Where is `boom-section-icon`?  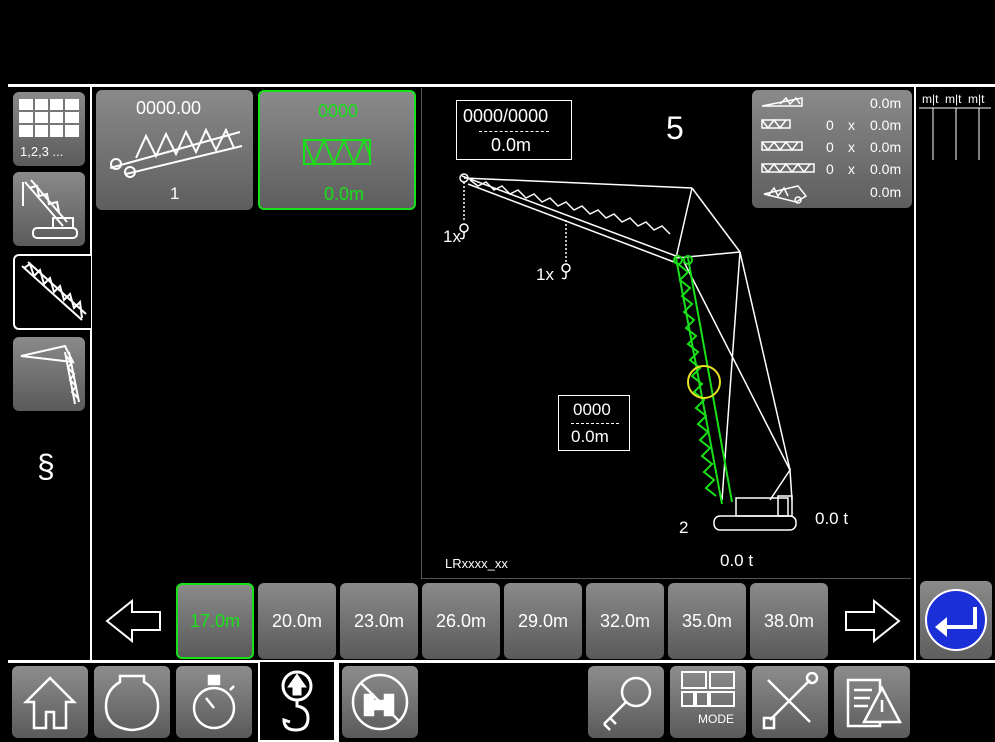 boom-section-icon is located at coordinates (54, 291).